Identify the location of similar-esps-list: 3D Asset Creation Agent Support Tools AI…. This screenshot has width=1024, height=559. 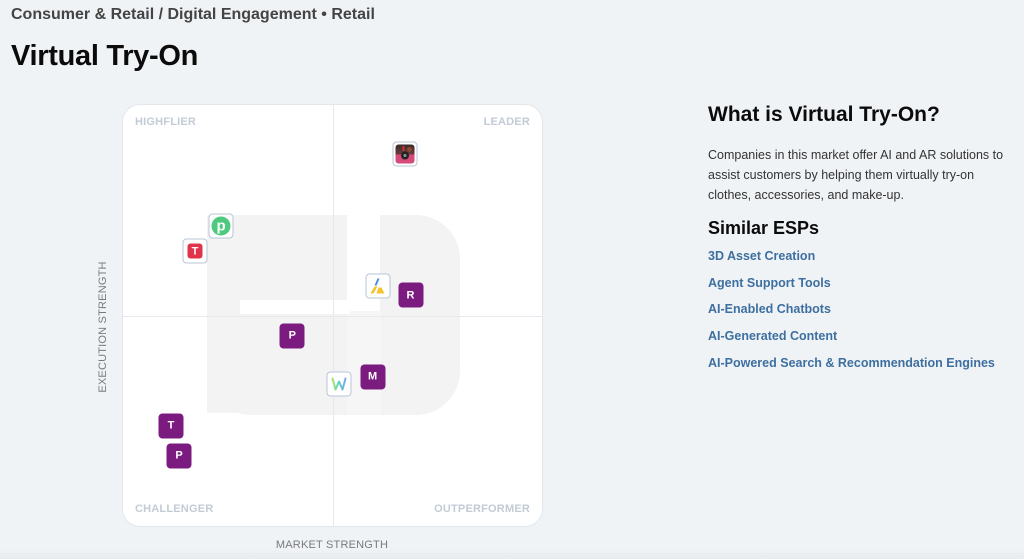
(863, 313).